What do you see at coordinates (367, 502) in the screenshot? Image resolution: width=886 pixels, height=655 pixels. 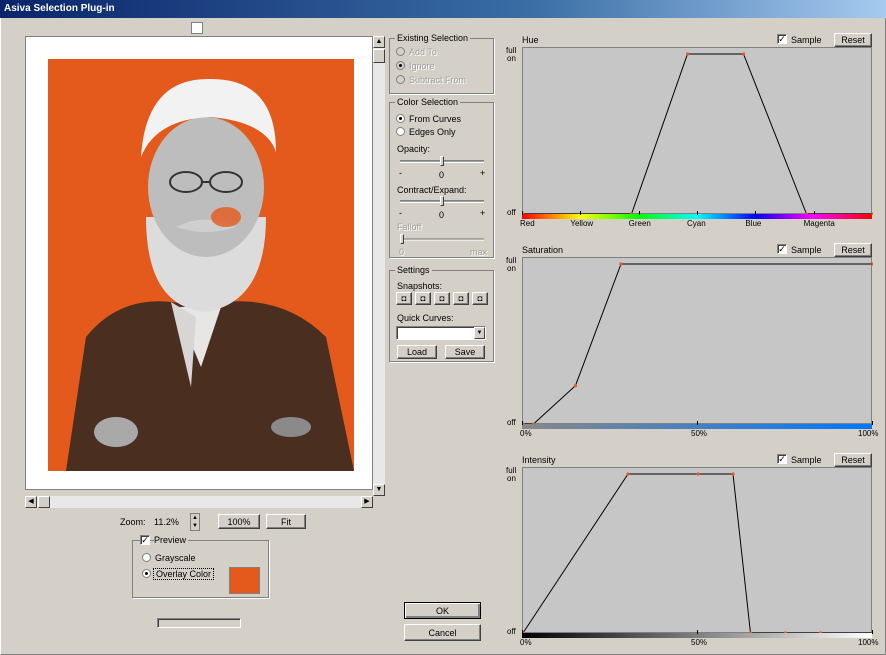 I see `scroll-right-button: ▶` at bounding box center [367, 502].